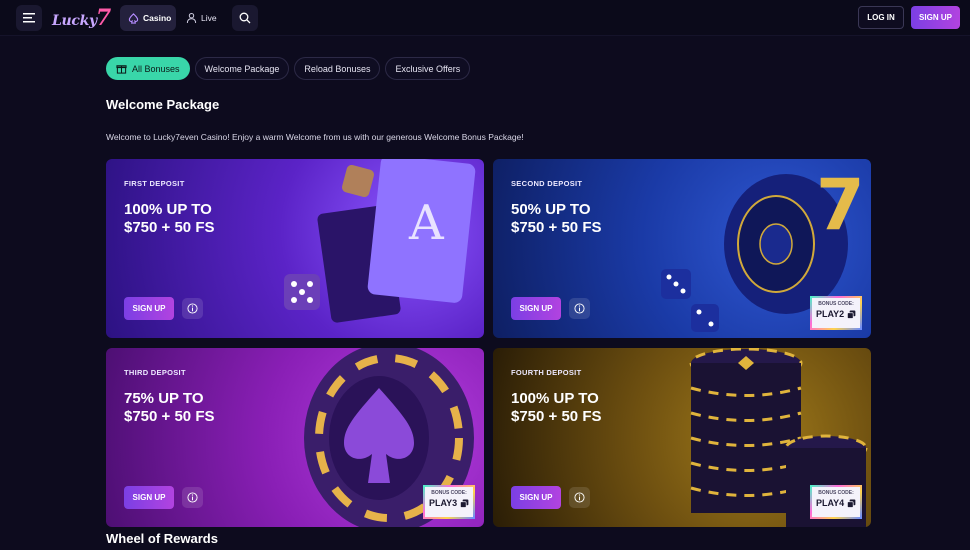 The width and height of the screenshot is (970, 550). I want to click on search-button, so click(245, 18).